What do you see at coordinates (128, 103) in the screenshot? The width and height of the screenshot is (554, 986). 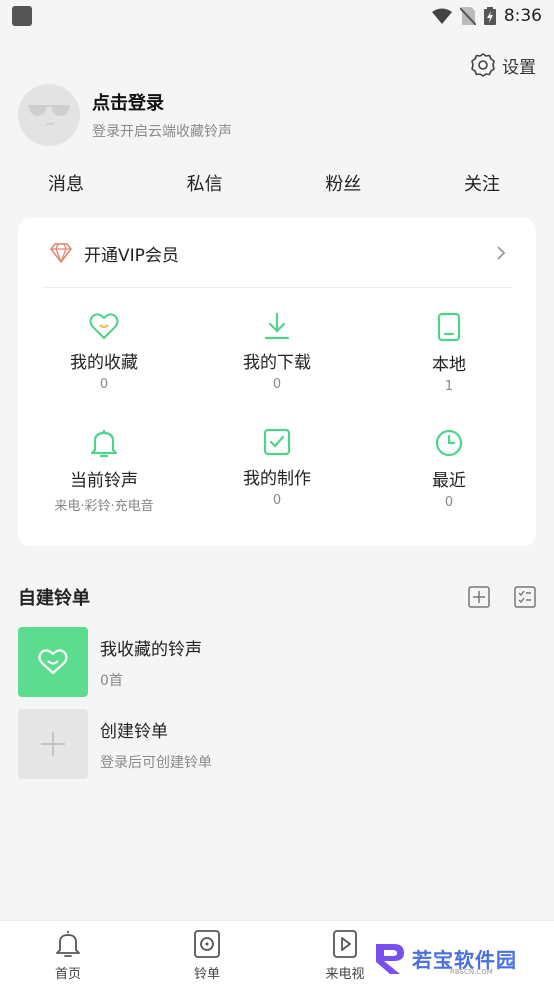 I see `login-title: 点击登录` at bounding box center [128, 103].